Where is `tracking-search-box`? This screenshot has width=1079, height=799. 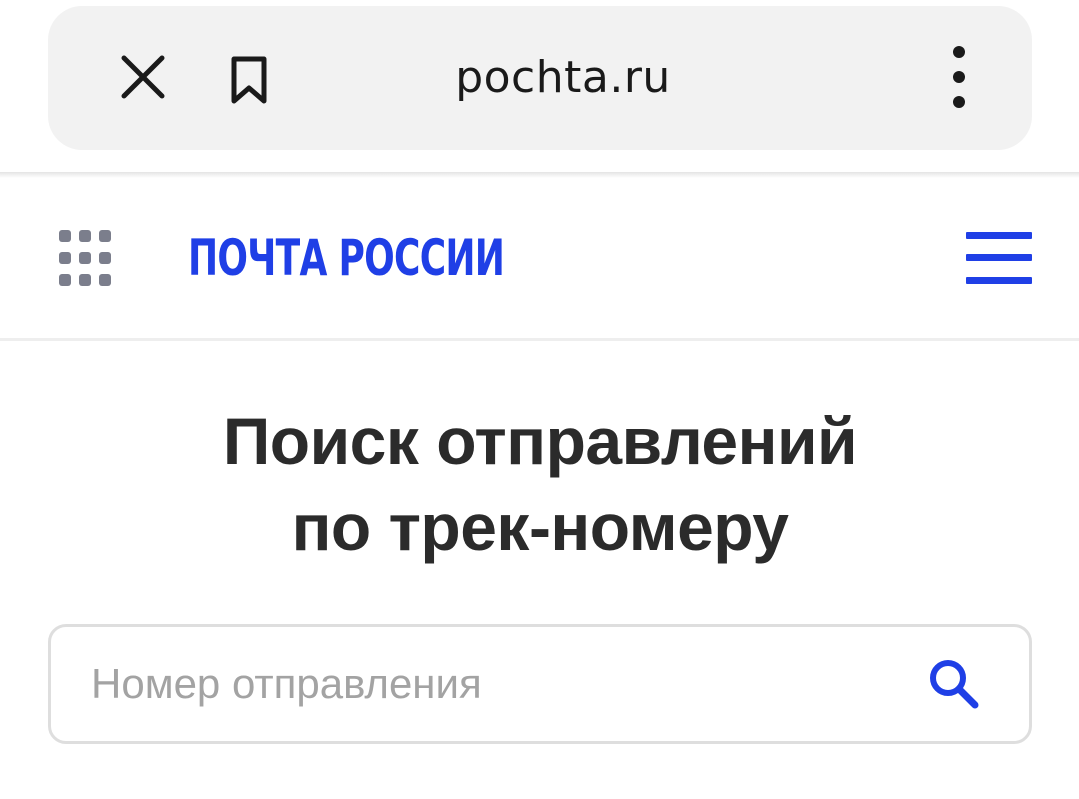 tracking-search-box is located at coordinates (540, 684).